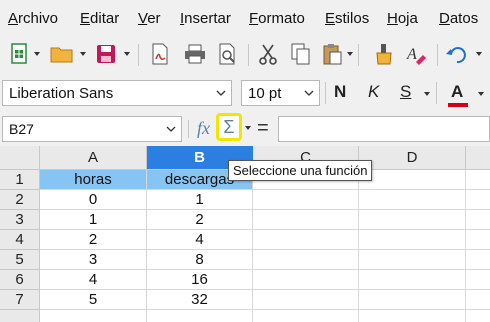 The width and height of the screenshot is (490, 322). Describe the element at coordinates (301, 54) in the screenshot. I see `copy-icon` at that location.